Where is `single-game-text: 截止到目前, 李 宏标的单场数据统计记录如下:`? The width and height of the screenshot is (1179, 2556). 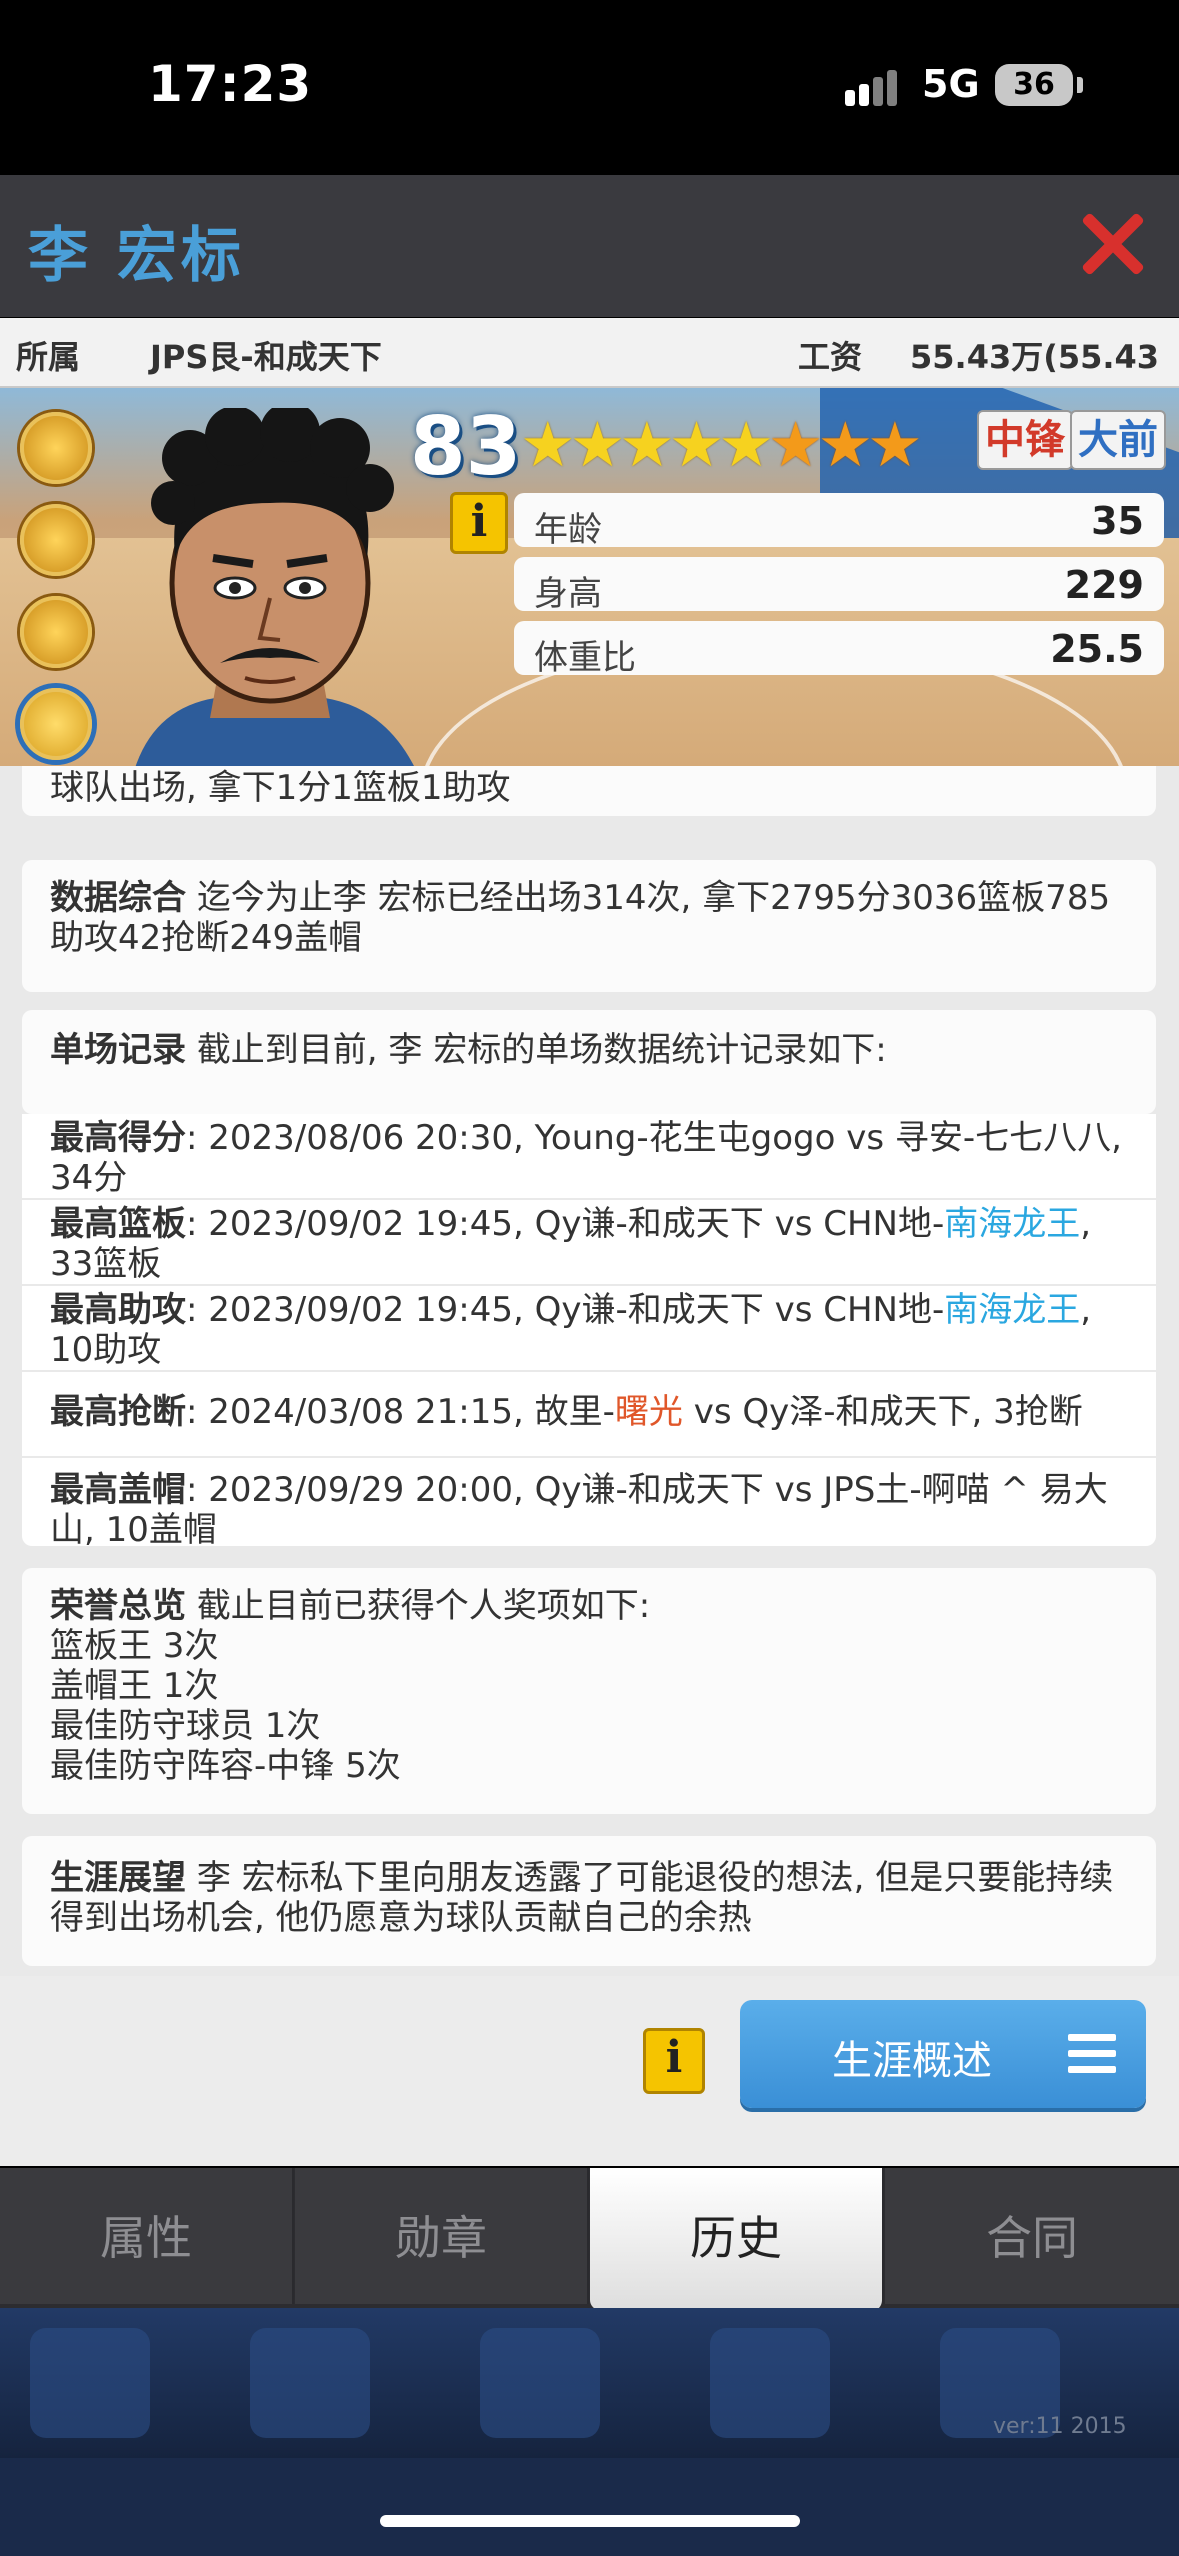 single-game-text: 截止到目前, 李 宏标的单场数据统计记录如下: is located at coordinates (541, 1050).